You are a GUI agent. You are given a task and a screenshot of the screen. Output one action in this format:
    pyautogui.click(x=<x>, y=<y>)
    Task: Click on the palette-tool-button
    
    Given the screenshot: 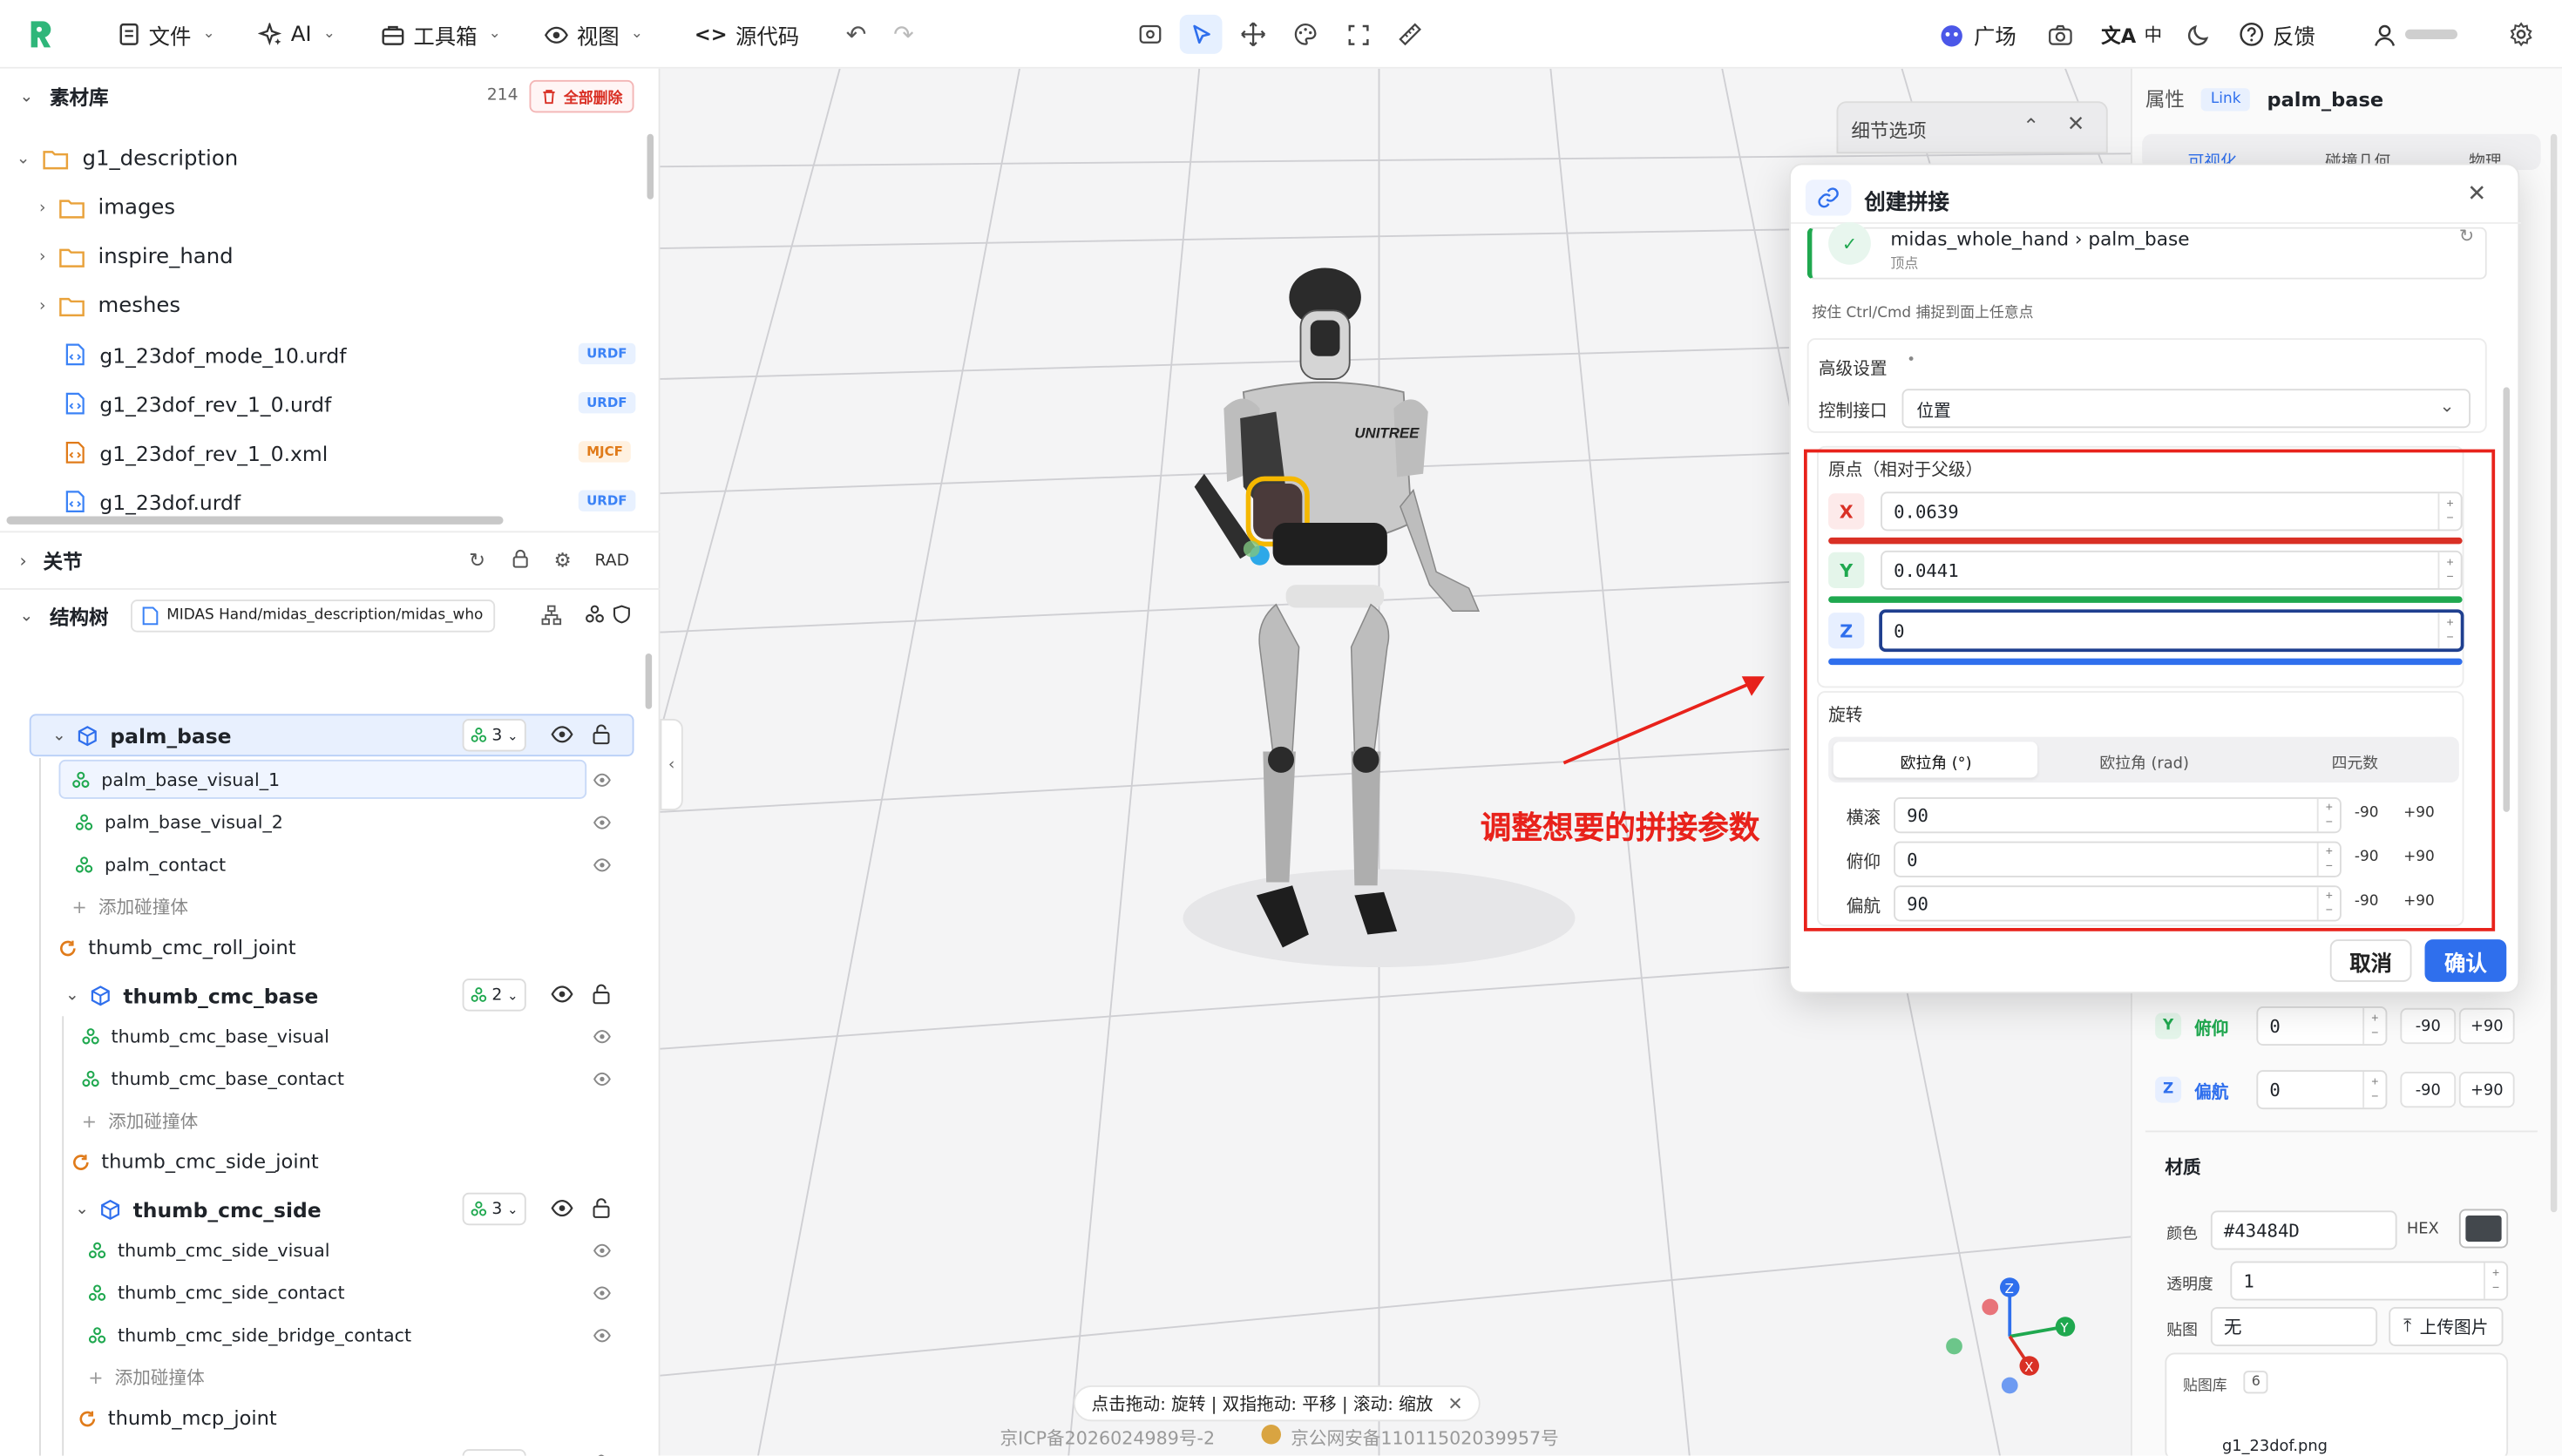 What is the action you would take?
    pyautogui.click(x=1305, y=34)
    